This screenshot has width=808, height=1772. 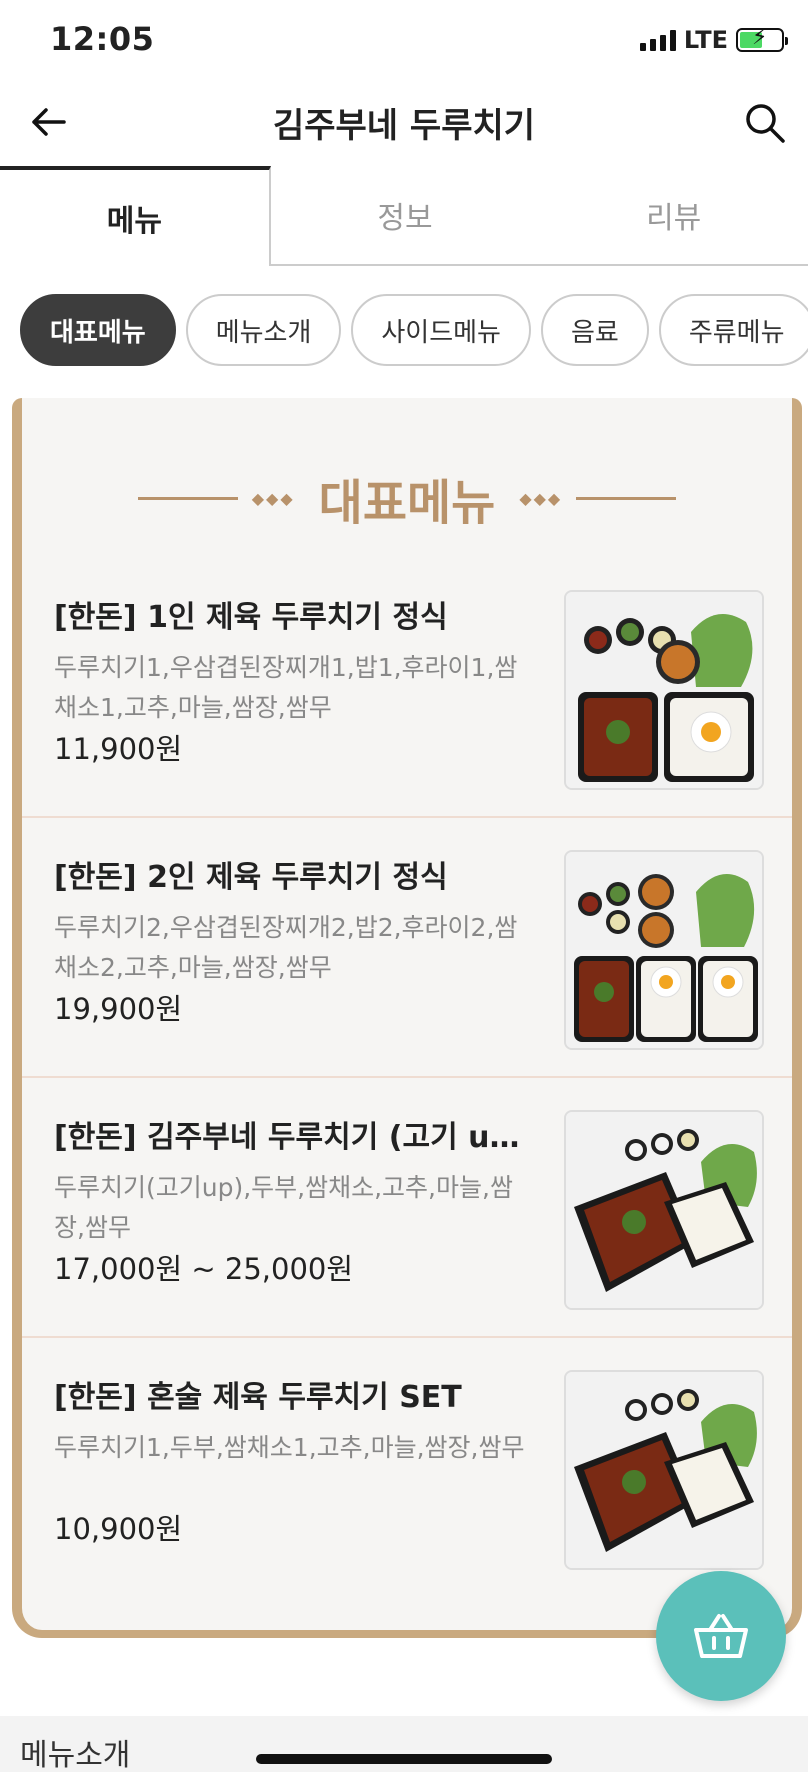 What do you see at coordinates (118, 749) in the screenshot?
I see `menu-item-price: 11,900원` at bounding box center [118, 749].